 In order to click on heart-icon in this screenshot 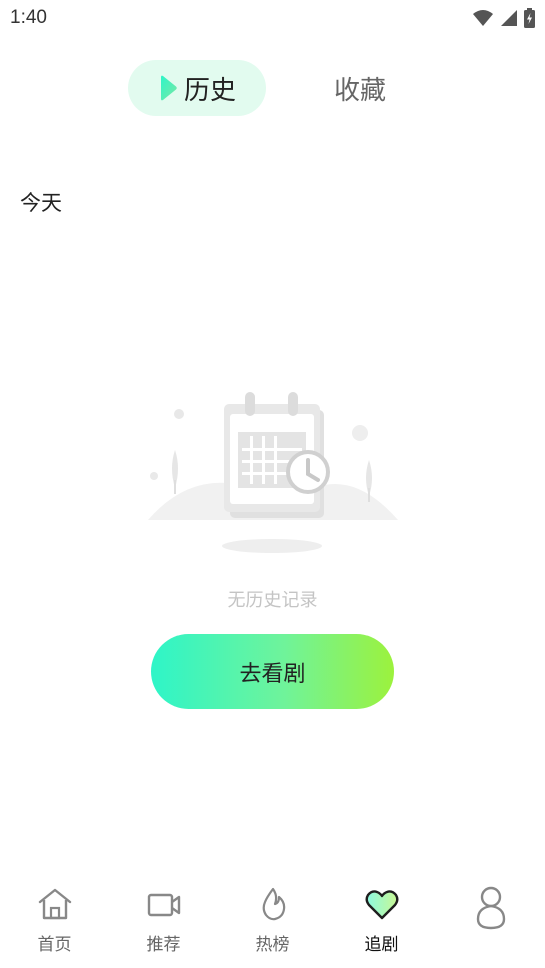, I will do `click(382, 904)`.